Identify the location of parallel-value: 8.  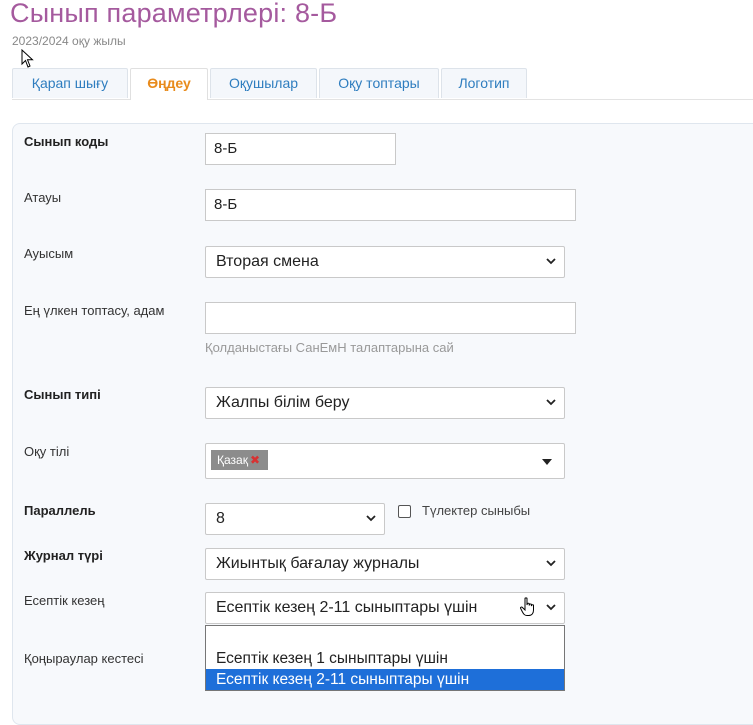
(220, 518).